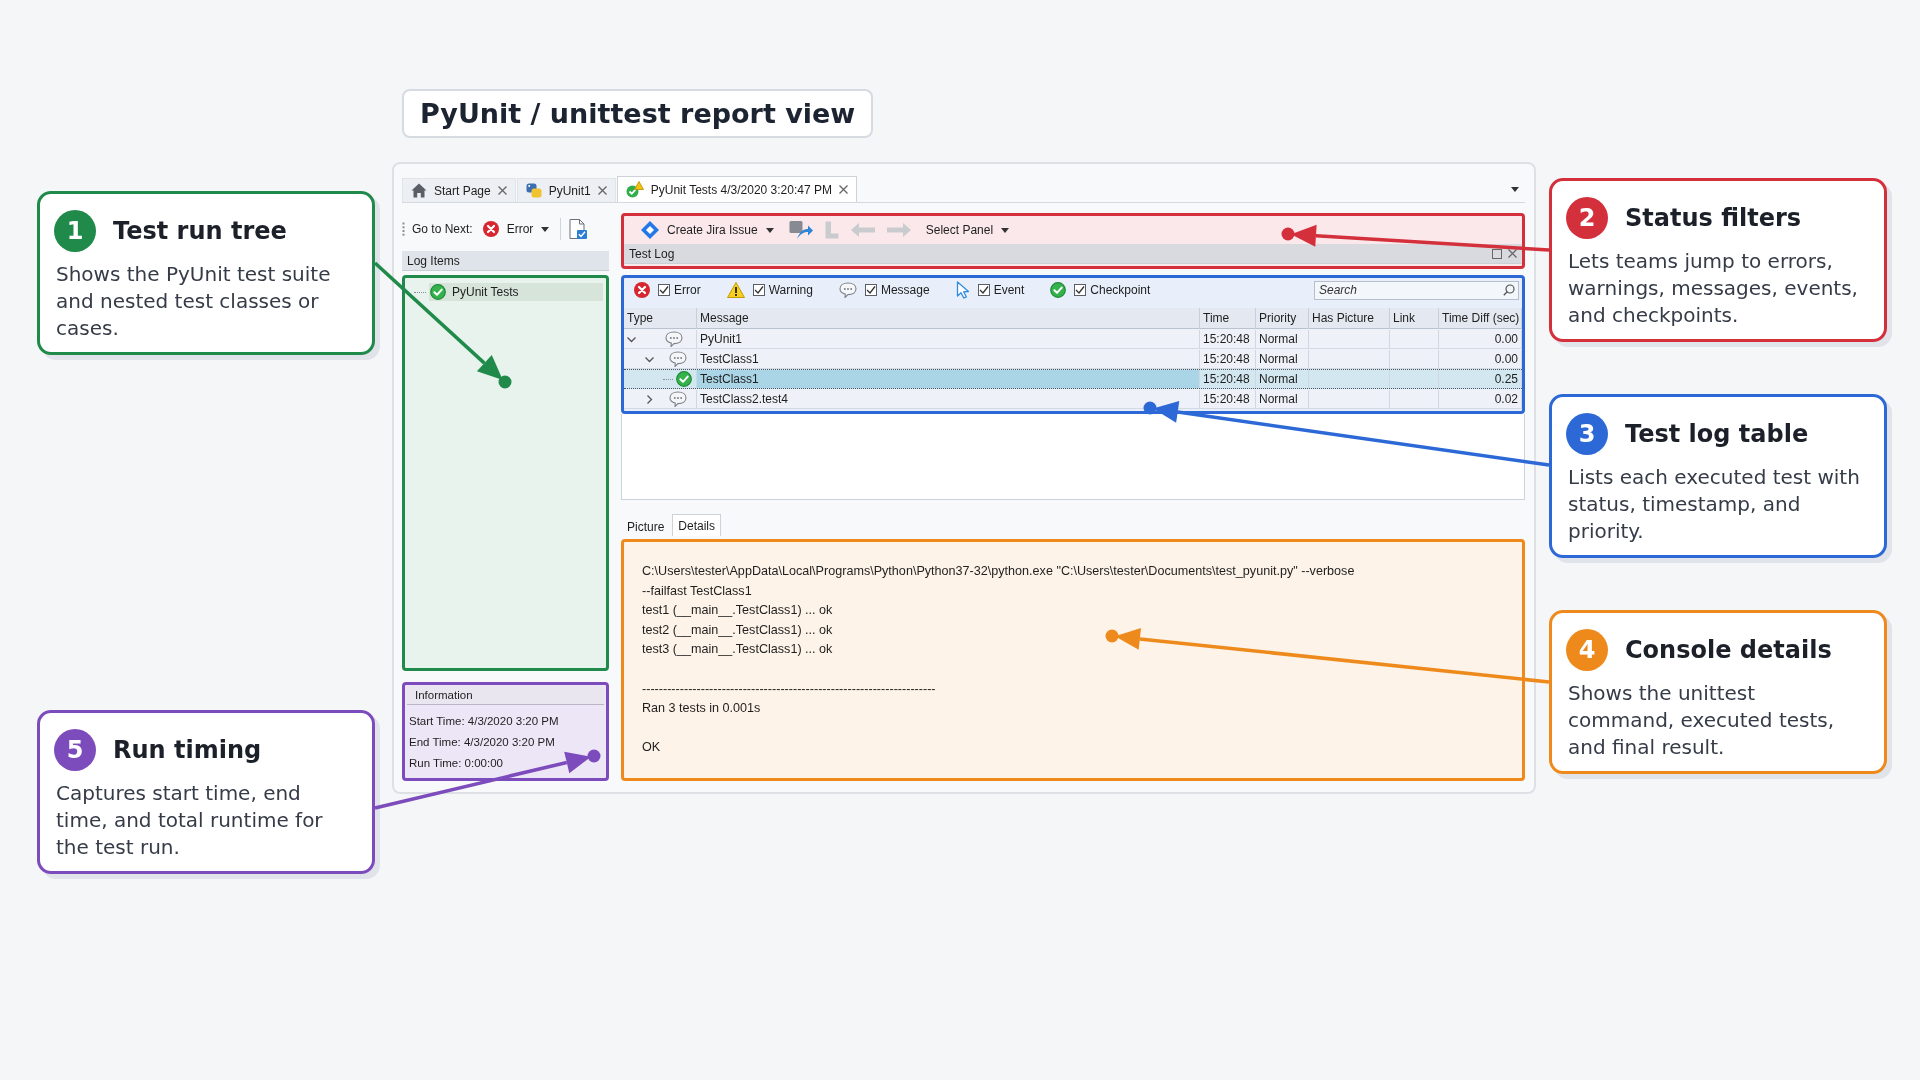 This screenshot has width=1920, height=1080. What do you see at coordinates (1480, 318) in the screenshot?
I see `column-header: Time Diff (sec)` at bounding box center [1480, 318].